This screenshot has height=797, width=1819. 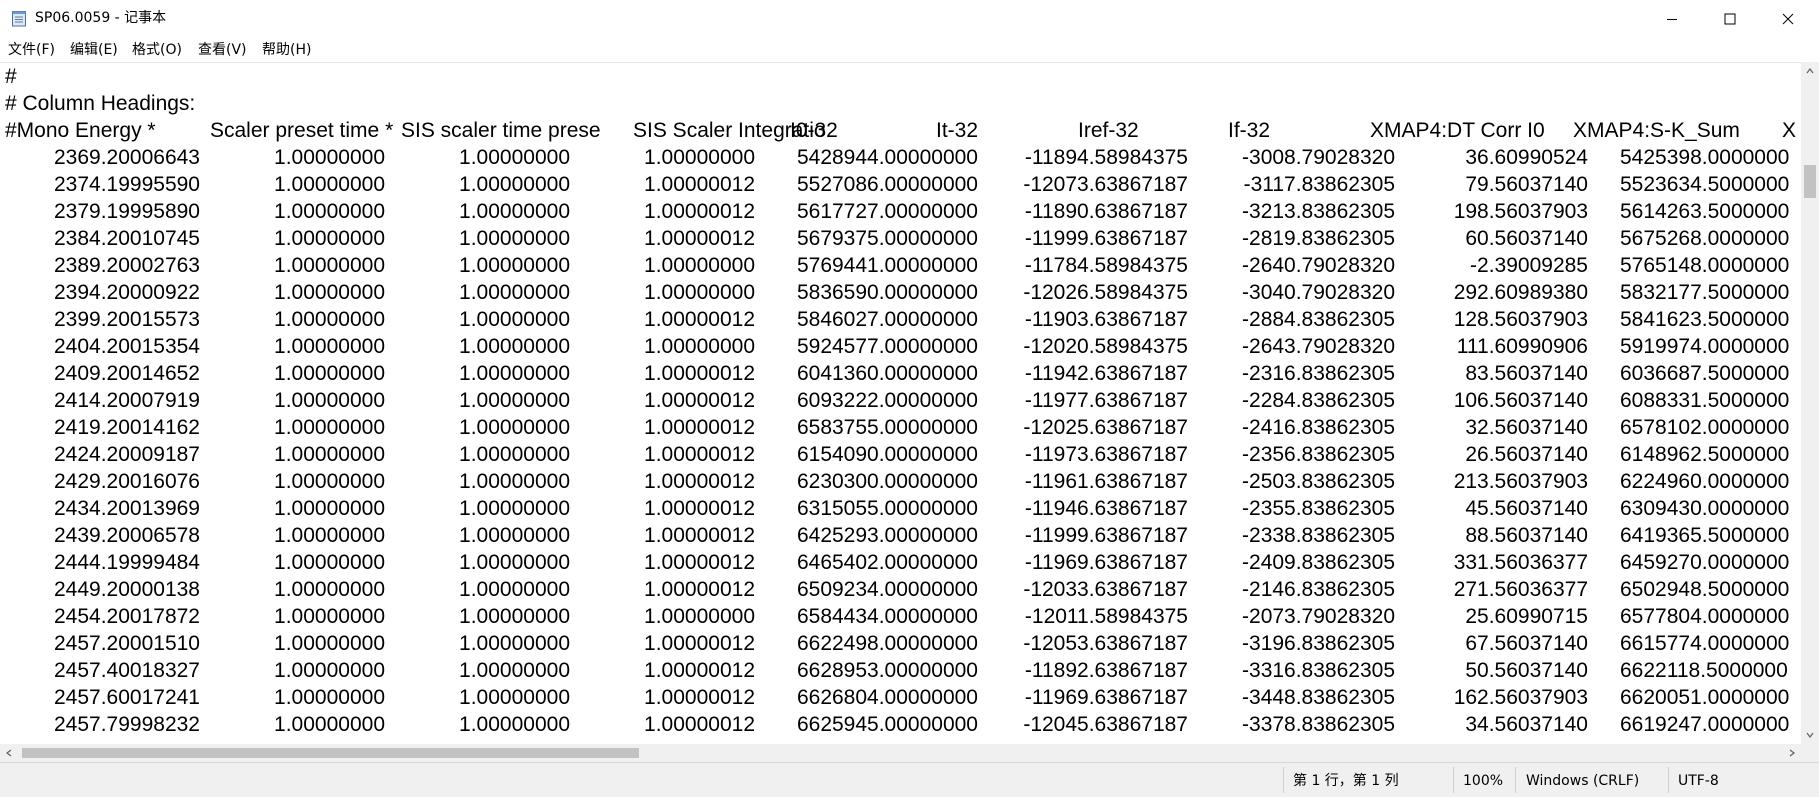 What do you see at coordinates (31, 50) in the screenshot?
I see `menu-file: 文件(F)` at bounding box center [31, 50].